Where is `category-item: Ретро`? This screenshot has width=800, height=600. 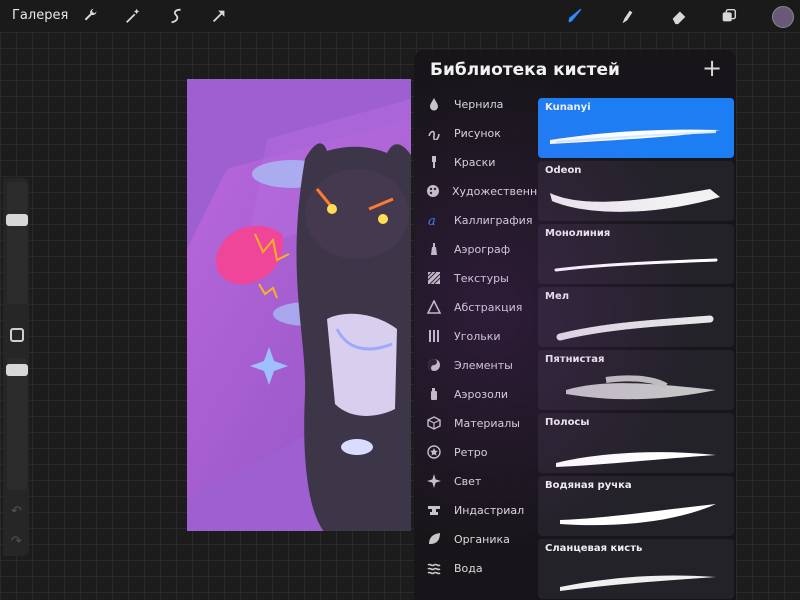 category-item: Ретро is located at coordinates (475, 452).